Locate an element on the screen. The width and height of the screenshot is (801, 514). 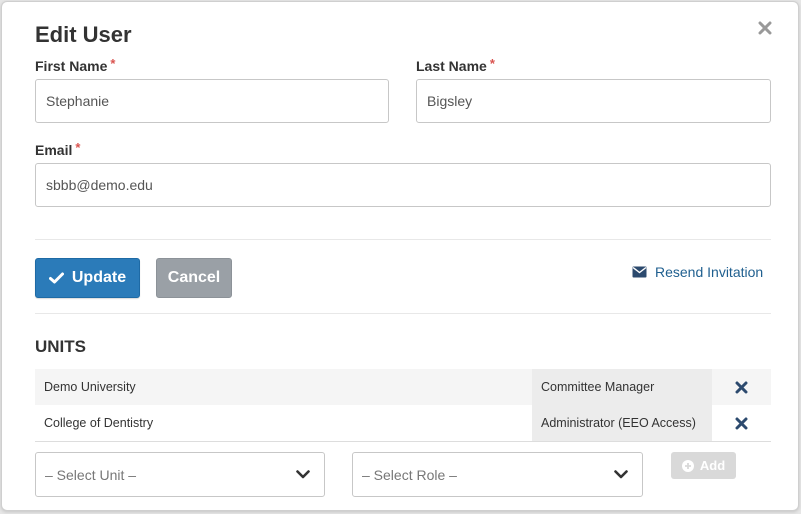
cancel-button-label: Cancel is located at coordinates (194, 277).